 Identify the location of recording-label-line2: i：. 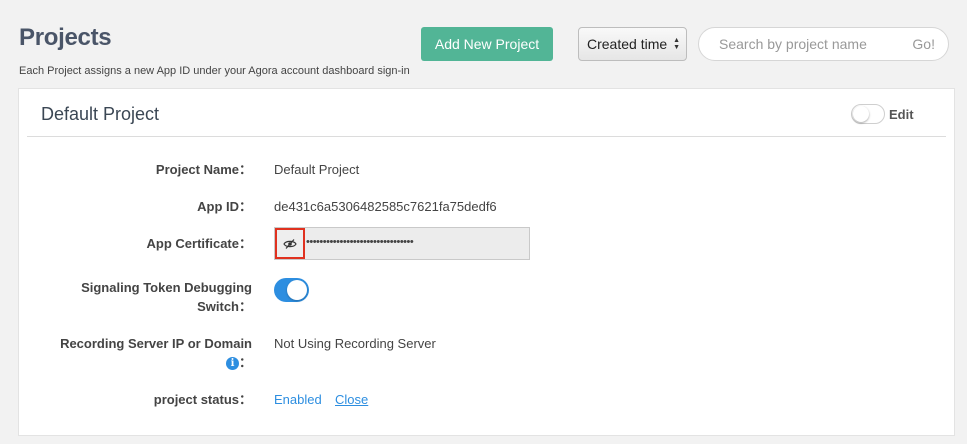
(156, 362).